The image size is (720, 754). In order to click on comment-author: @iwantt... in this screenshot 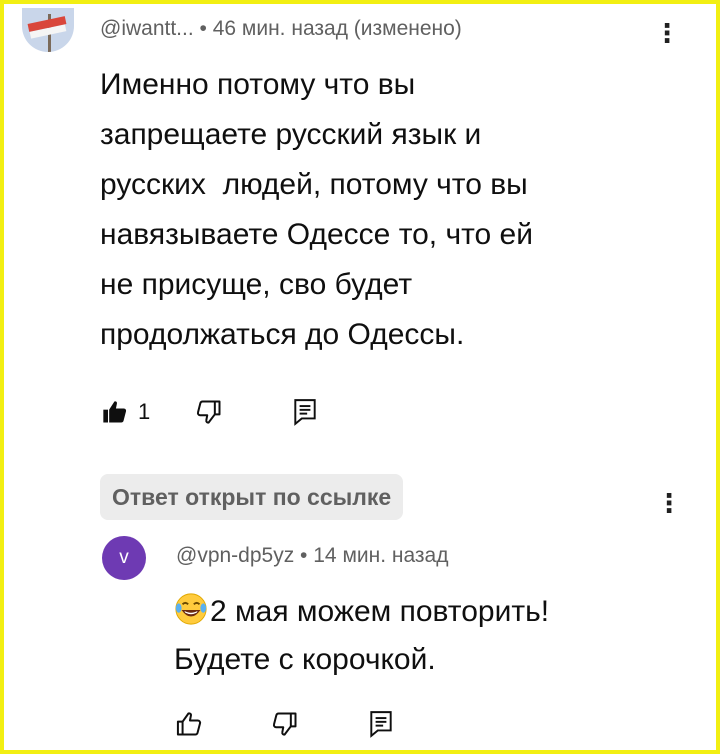, I will do `click(147, 28)`.